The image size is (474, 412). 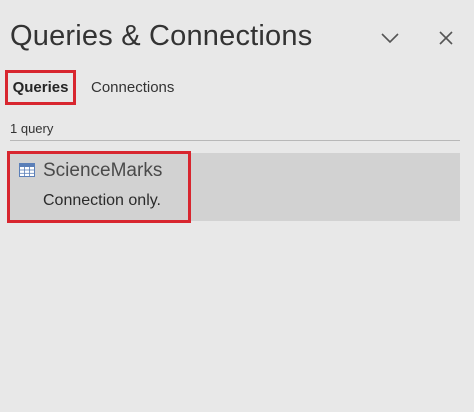 What do you see at coordinates (102, 200) in the screenshot?
I see `query-status: Connection only.` at bounding box center [102, 200].